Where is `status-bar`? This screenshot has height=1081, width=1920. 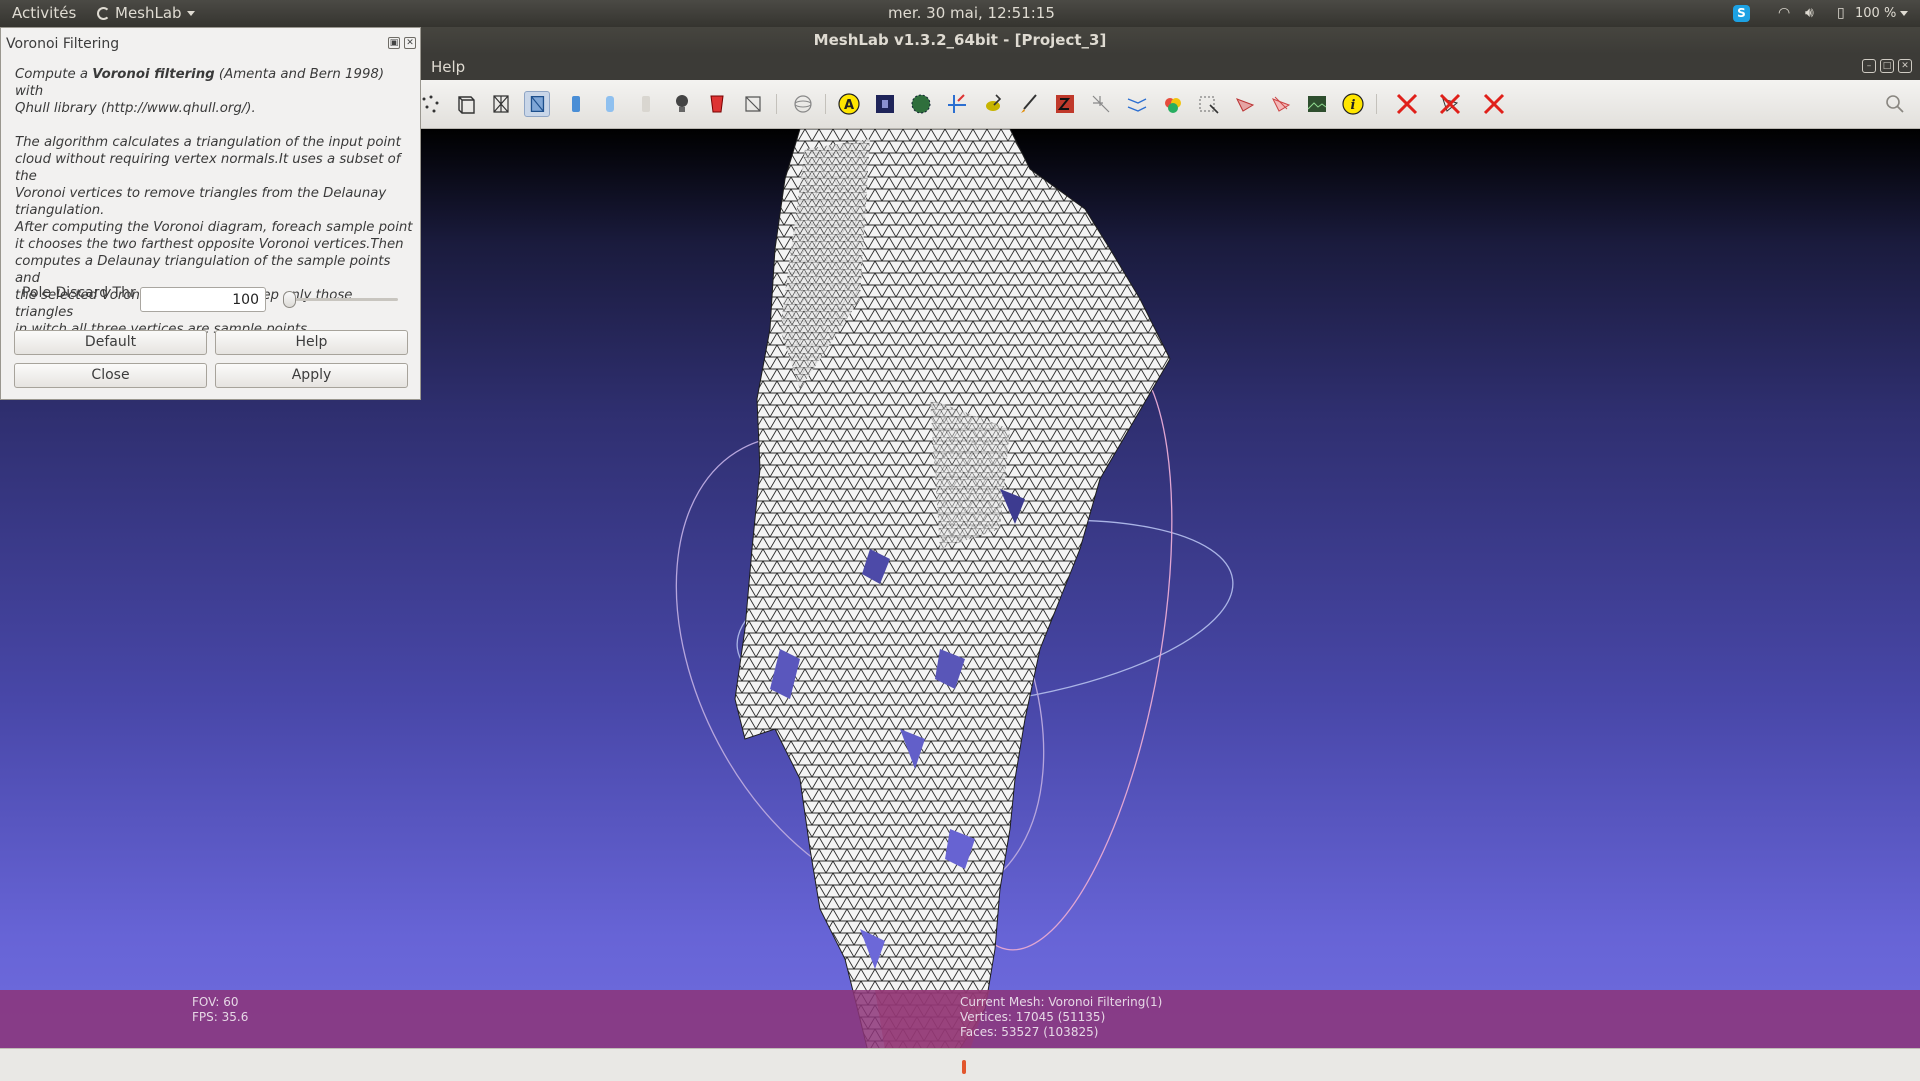
status-bar is located at coordinates (960, 1064).